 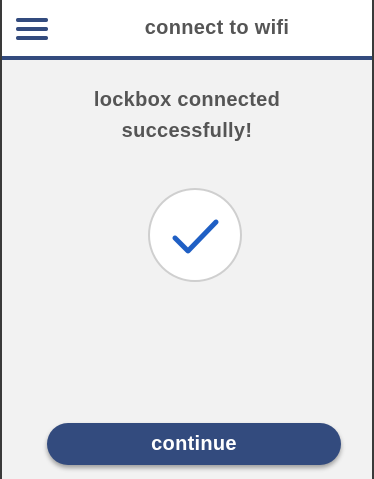 What do you see at coordinates (187, 100) in the screenshot?
I see `success-message-line1: lockbox connected` at bounding box center [187, 100].